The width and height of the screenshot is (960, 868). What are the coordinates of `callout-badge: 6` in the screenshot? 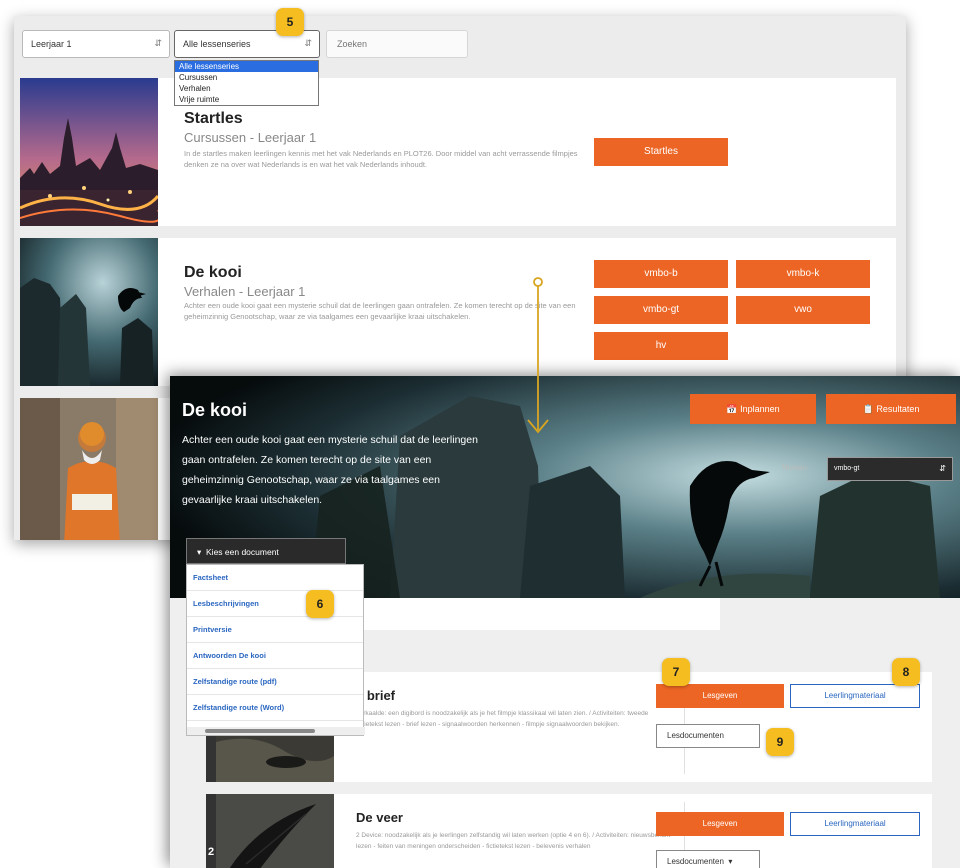 It's located at (320, 604).